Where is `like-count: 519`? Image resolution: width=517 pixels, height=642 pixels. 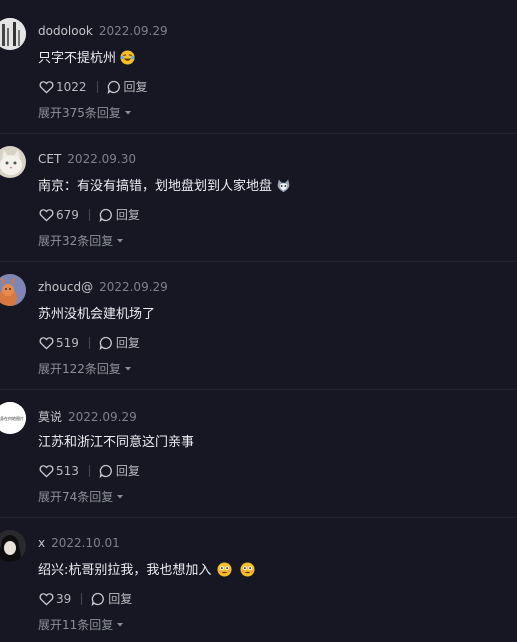
like-count: 519 is located at coordinates (67, 342).